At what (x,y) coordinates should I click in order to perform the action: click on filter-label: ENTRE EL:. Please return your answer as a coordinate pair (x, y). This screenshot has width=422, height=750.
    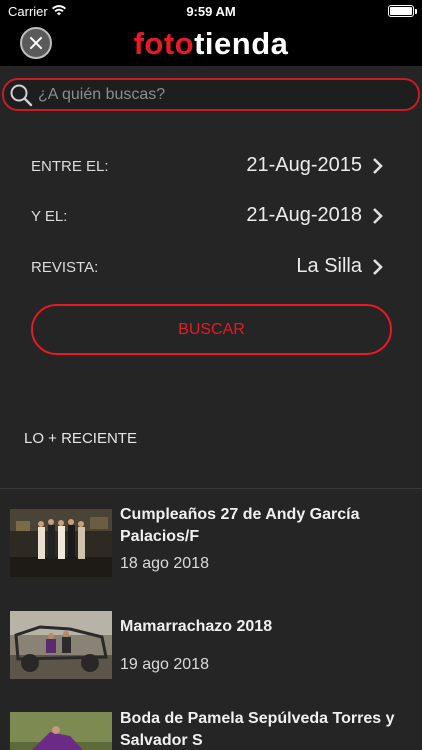
    Looking at the image, I should click on (70, 166).